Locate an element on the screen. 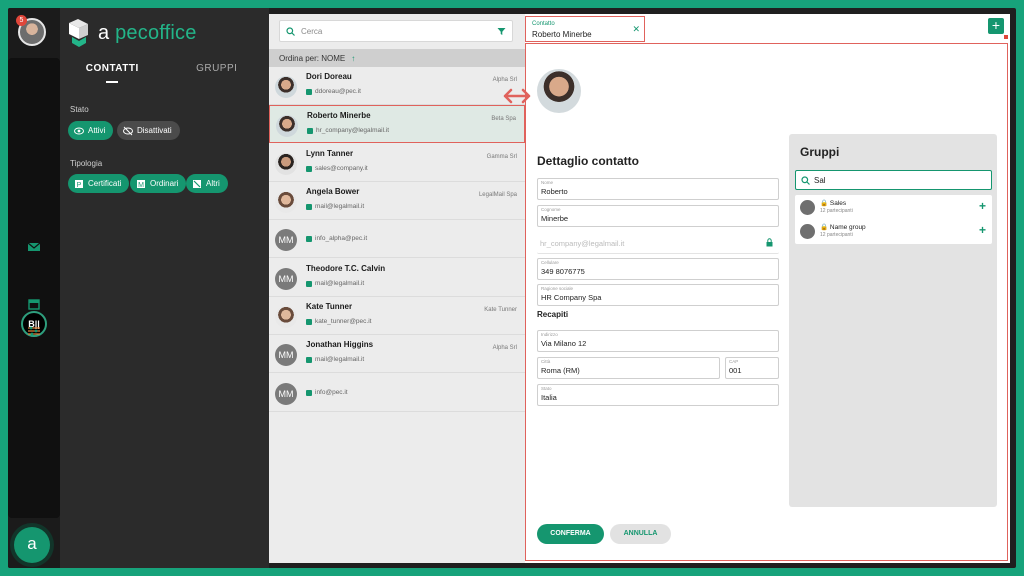  group-item: 🔒 Sales 12 partecipanti + is located at coordinates (893, 207).